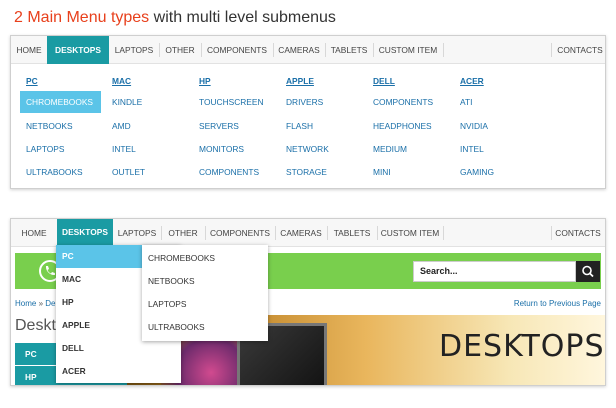  What do you see at coordinates (205, 81) in the screenshot?
I see `mega-head-hp: HP` at bounding box center [205, 81].